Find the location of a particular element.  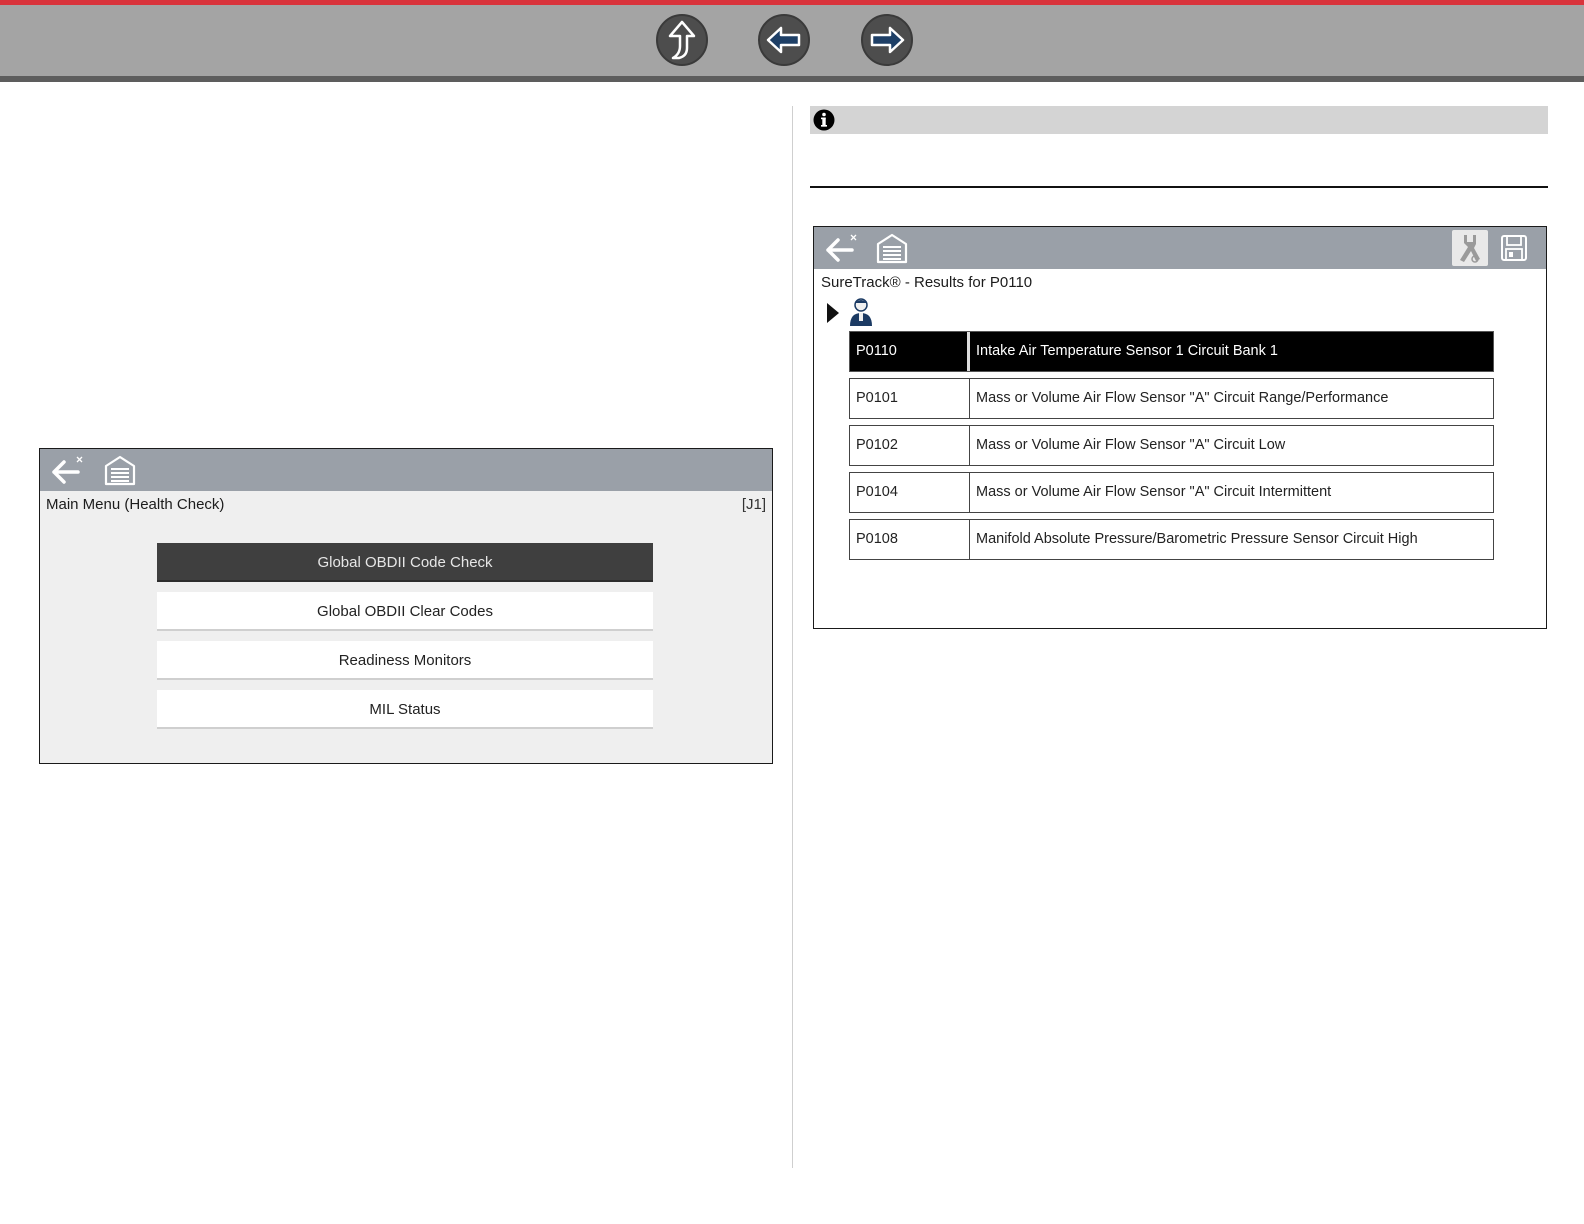

save-button is located at coordinates (1514, 248).